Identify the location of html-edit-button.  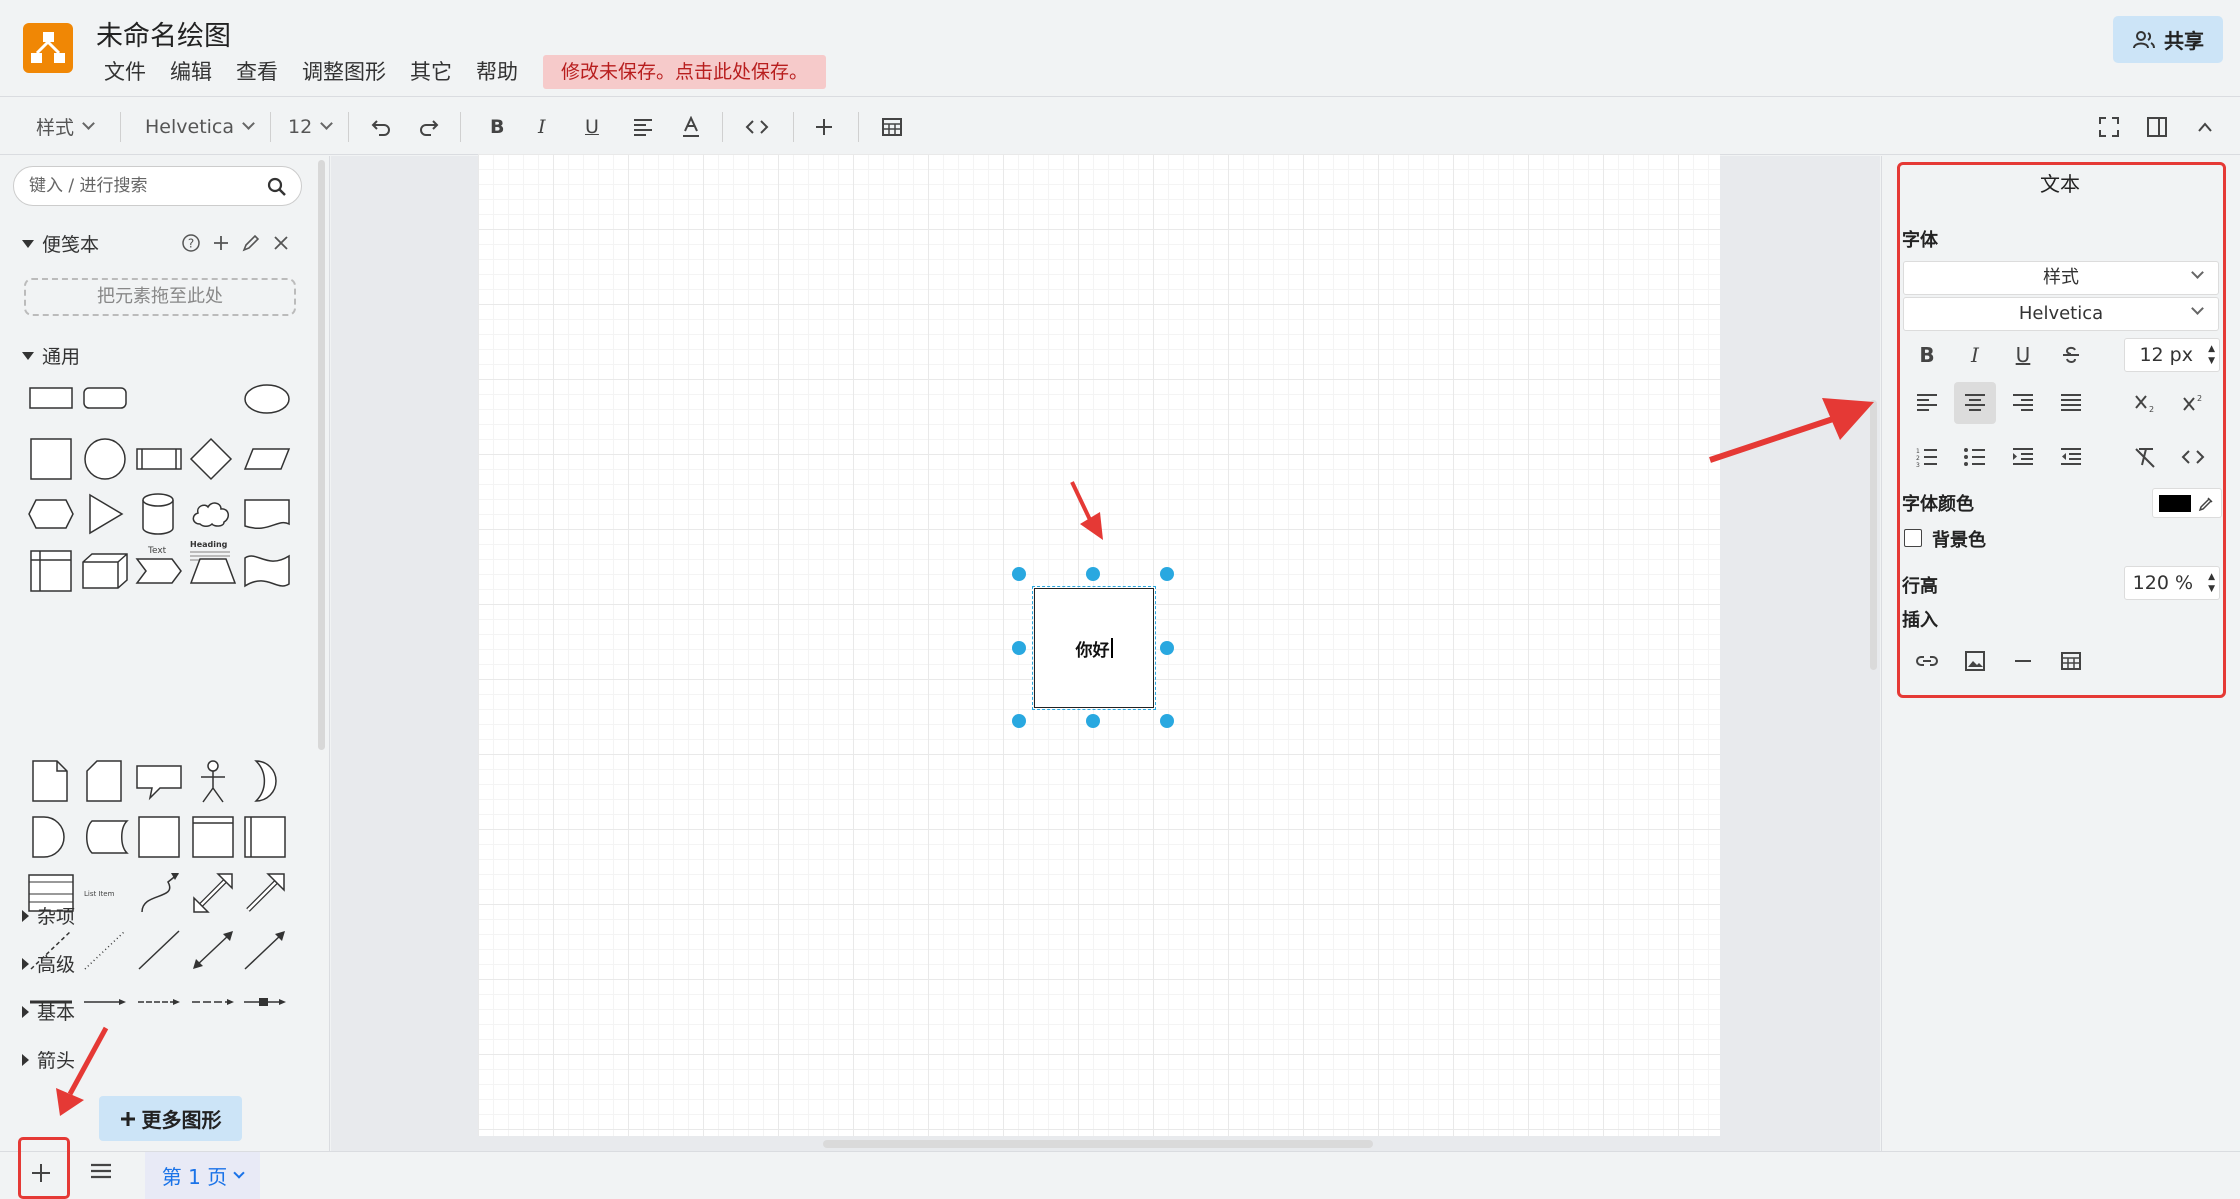
(757, 126).